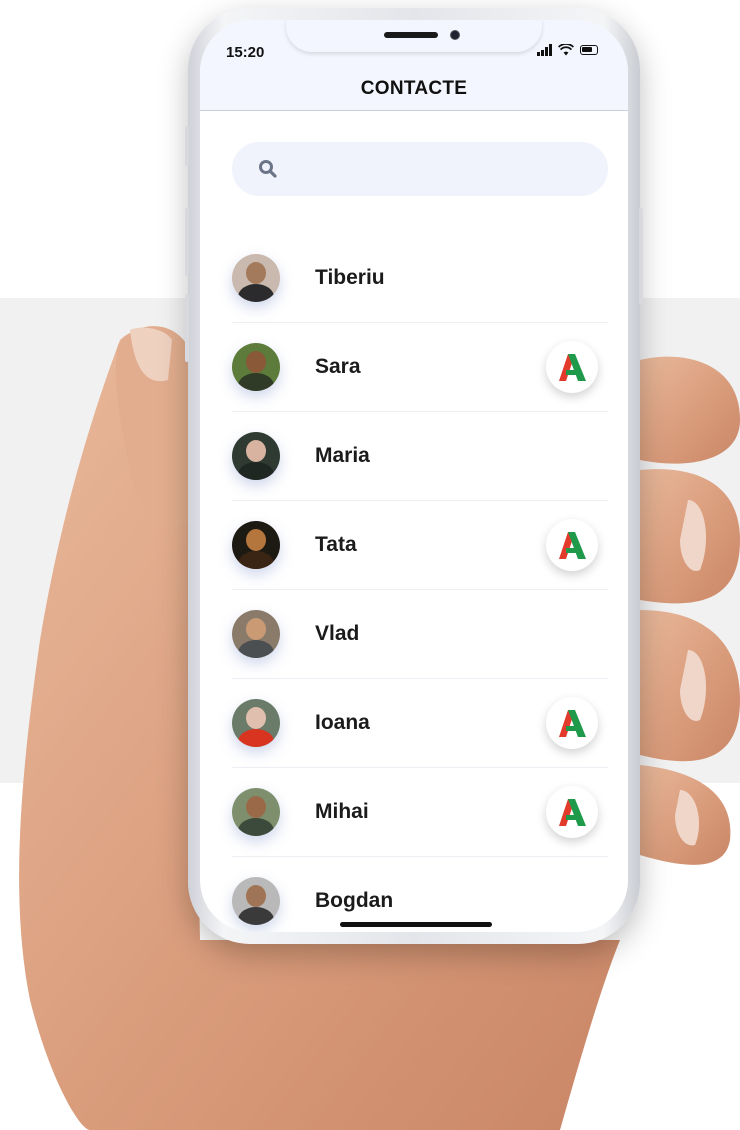 Image resolution: width=740 pixels, height=1130 pixels. What do you see at coordinates (414, 88) in the screenshot?
I see `page-title: CONTACTE` at bounding box center [414, 88].